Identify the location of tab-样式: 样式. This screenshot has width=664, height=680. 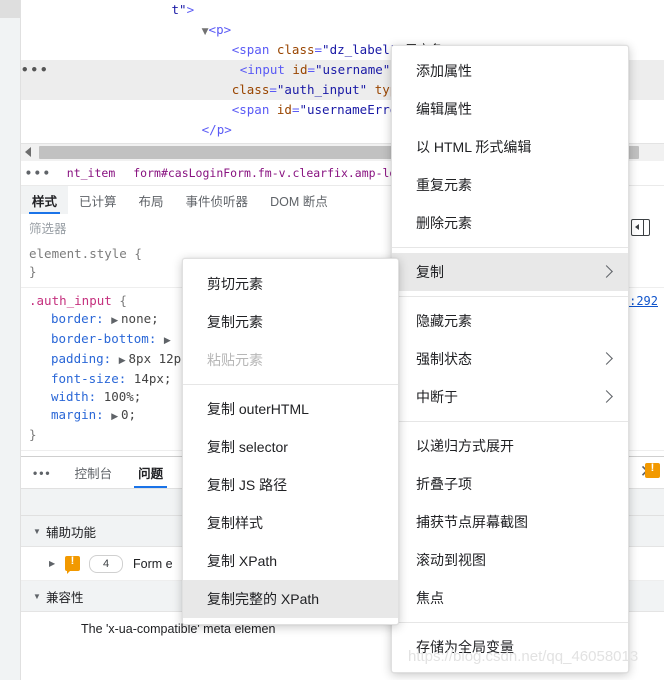
(45, 200).